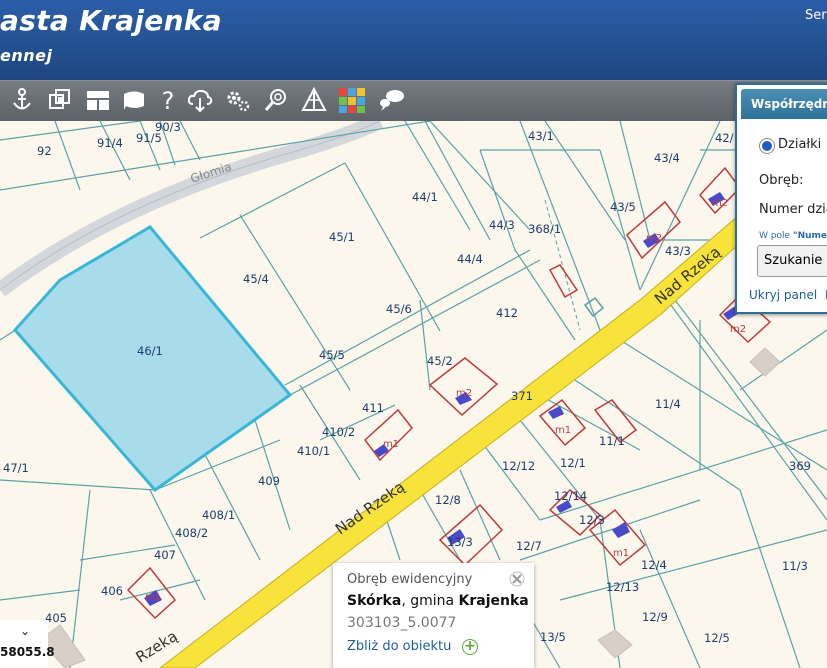  What do you see at coordinates (402, 623) in the screenshot?
I see `popup-code: 303103_5.0077` at bounding box center [402, 623].